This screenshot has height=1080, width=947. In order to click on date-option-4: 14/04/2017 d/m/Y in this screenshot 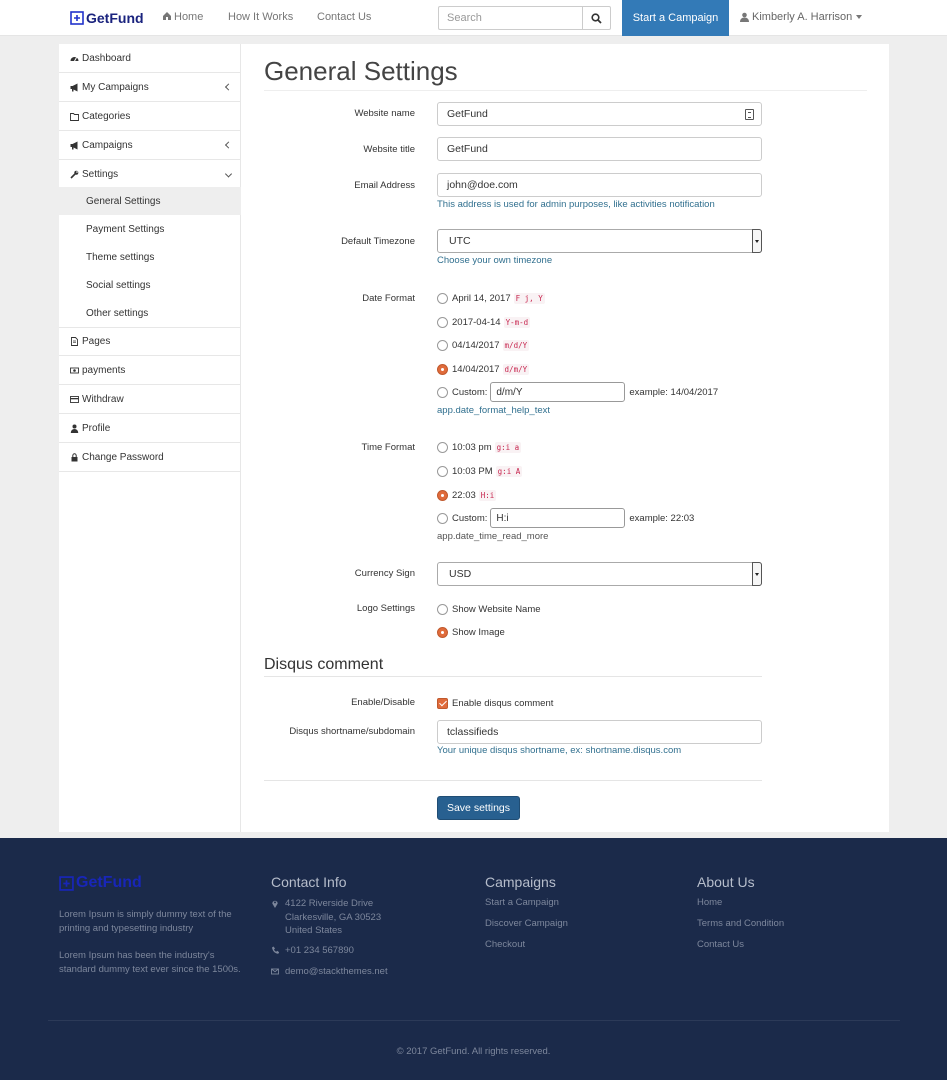, I will do `click(483, 369)`.